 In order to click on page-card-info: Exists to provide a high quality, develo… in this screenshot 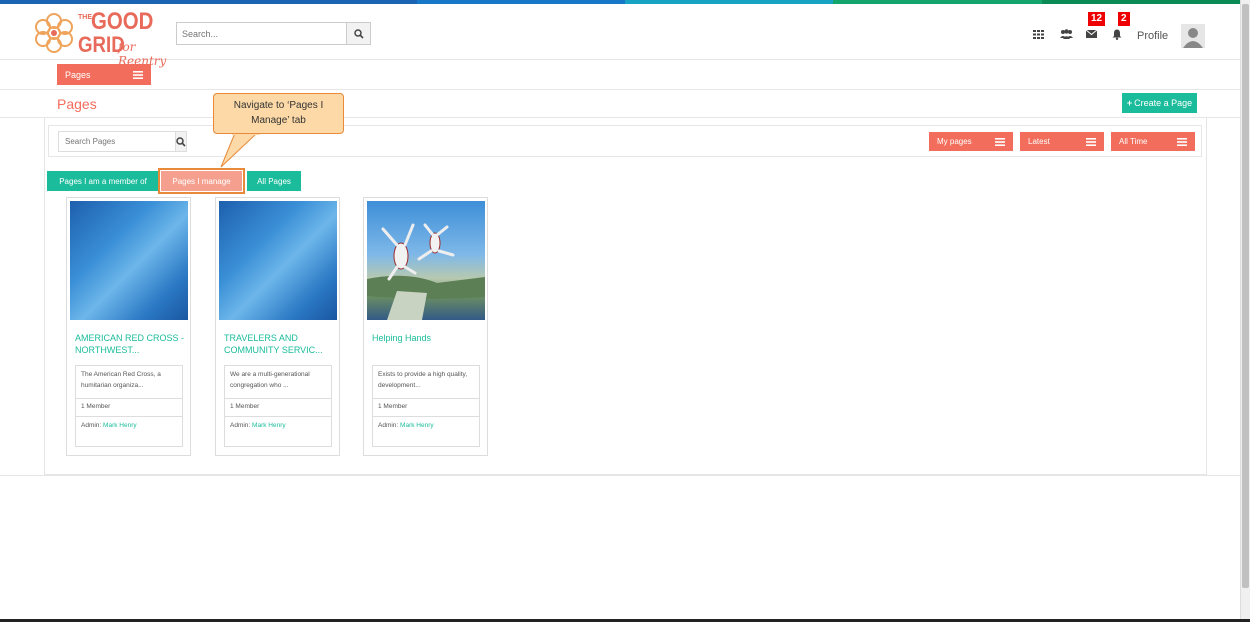, I will do `click(426, 406)`.